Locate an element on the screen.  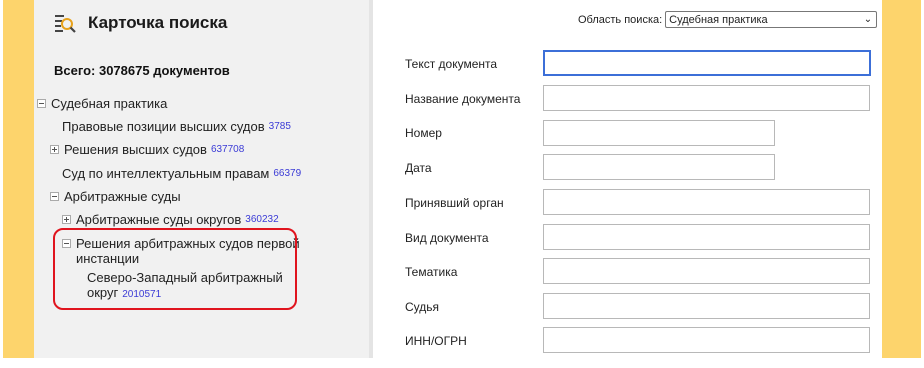
tree-item-label: Суд по интеллектуальным правам is located at coordinates (166, 173).